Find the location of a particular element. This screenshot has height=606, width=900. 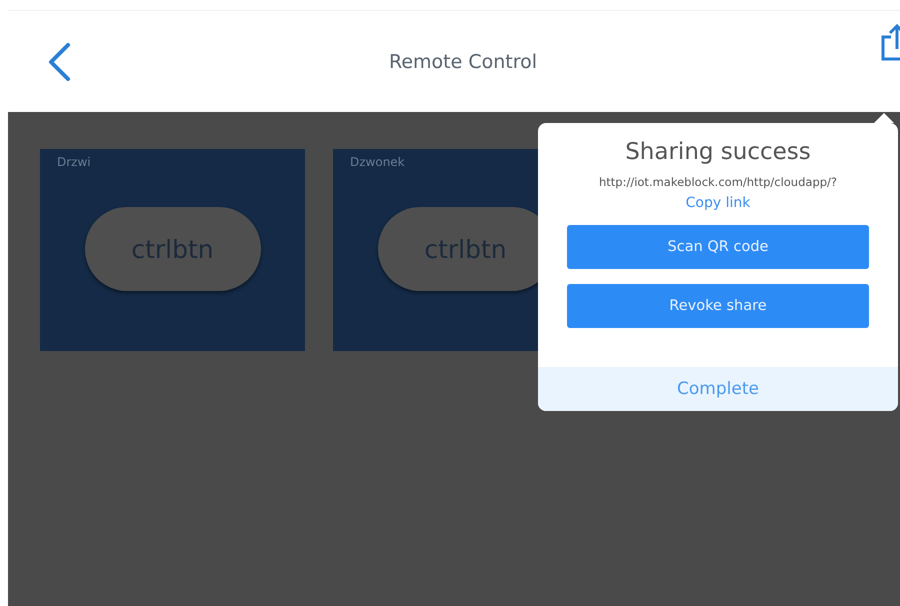

popover-title: Sharing success is located at coordinates (718, 152).